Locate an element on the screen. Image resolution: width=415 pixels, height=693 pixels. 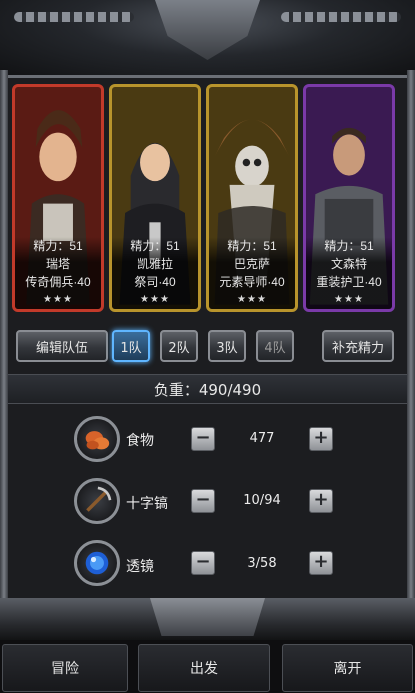
leave-button: 离开 is located at coordinates (347, 668).